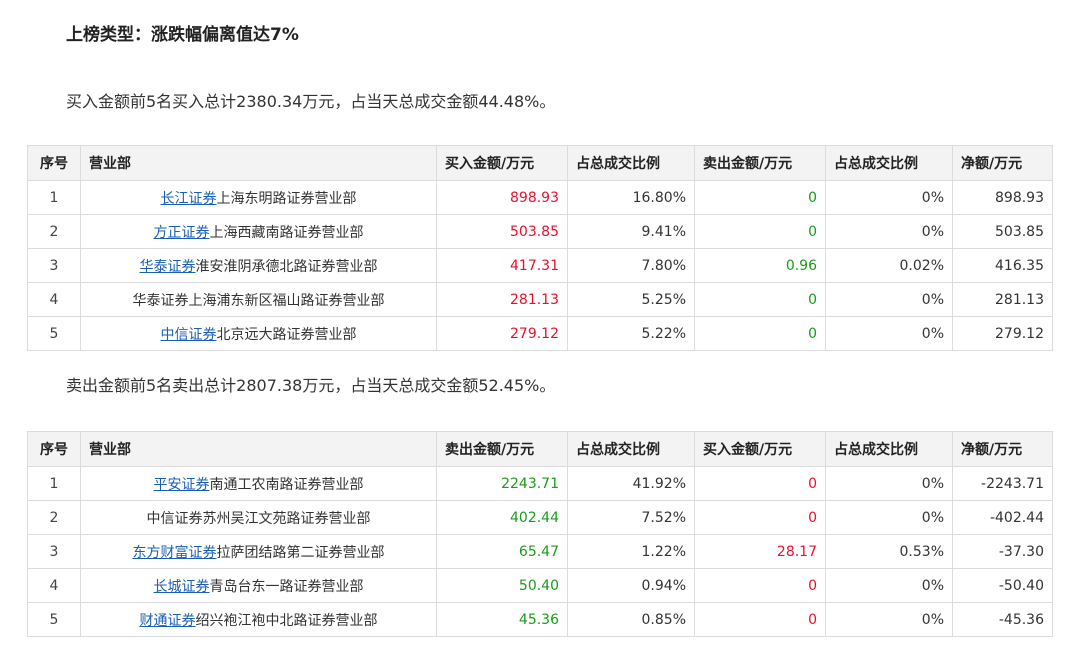  Describe the element at coordinates (889, 163) in the screenshot. I see `header-sell-ratio: 占总成交比例` at that location.